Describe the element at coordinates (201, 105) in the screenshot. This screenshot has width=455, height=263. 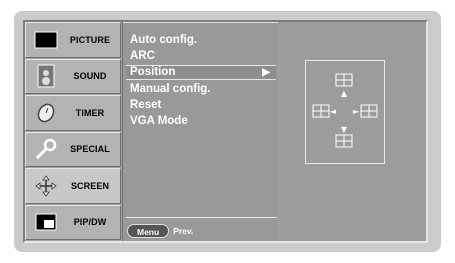
I see `menu-item-reset: Reset` at that location.